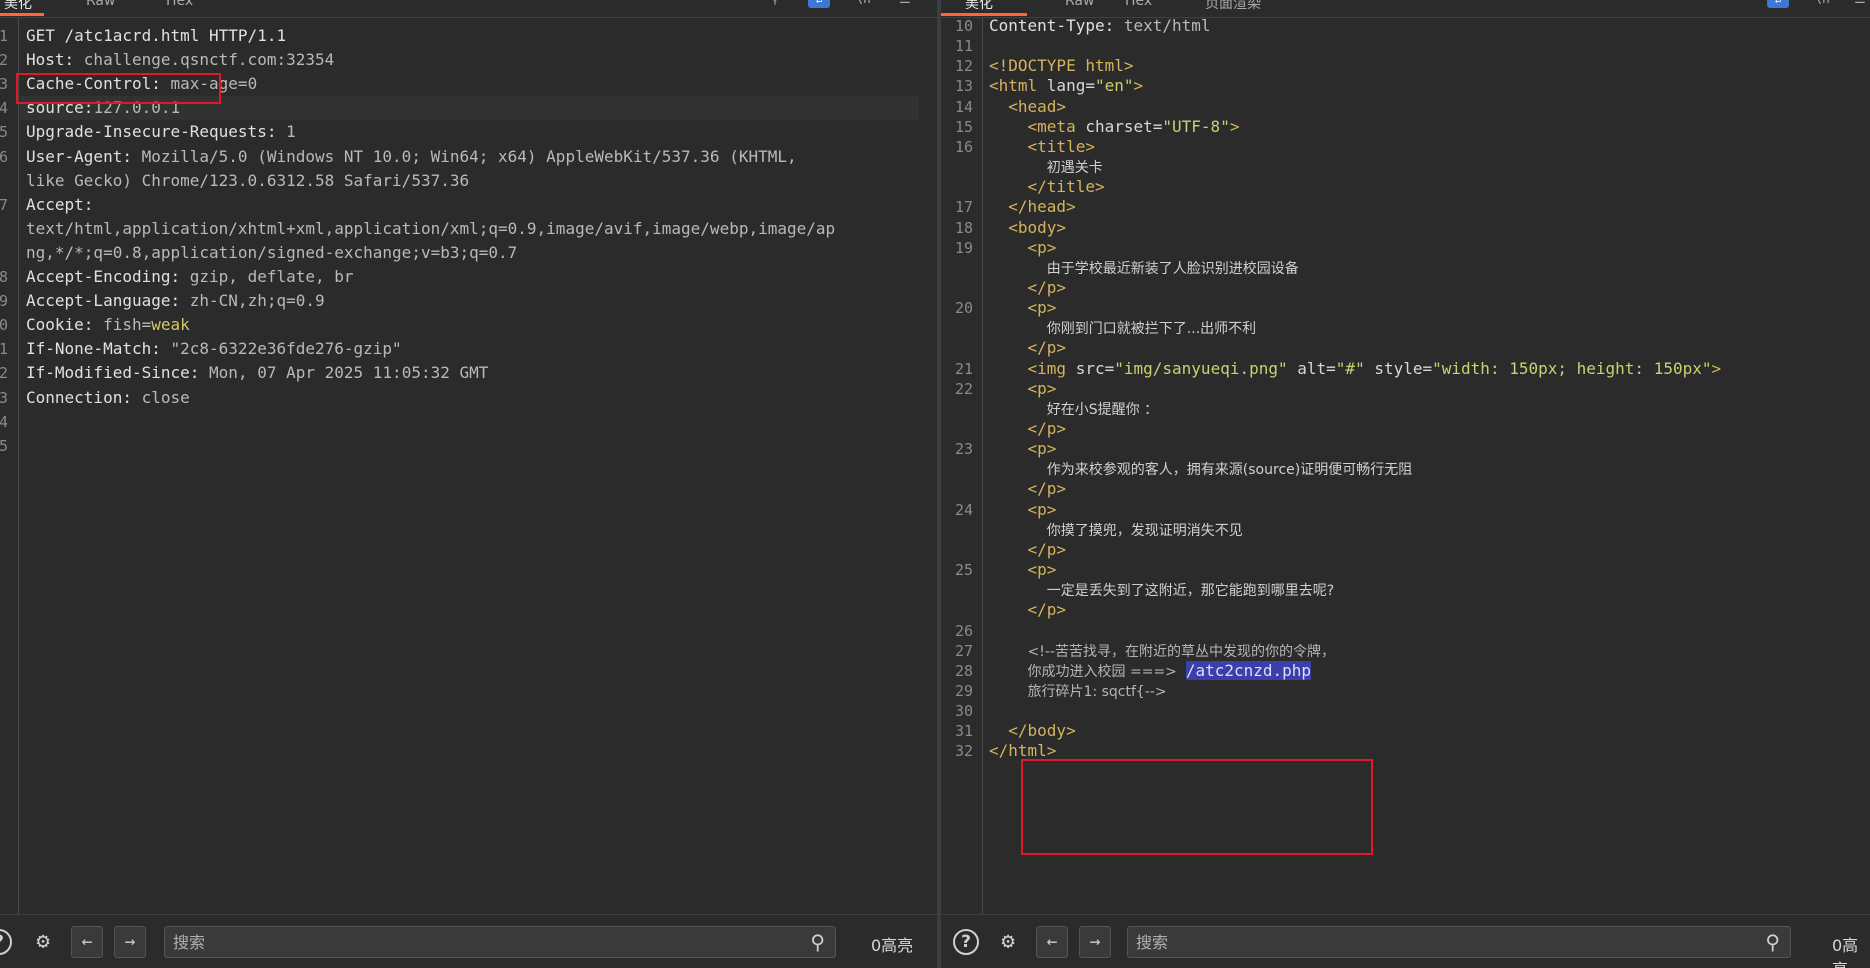 The height and width of the screenshot is (968, 1870). I want to click on line-text: Accept:, so click(59, 205).